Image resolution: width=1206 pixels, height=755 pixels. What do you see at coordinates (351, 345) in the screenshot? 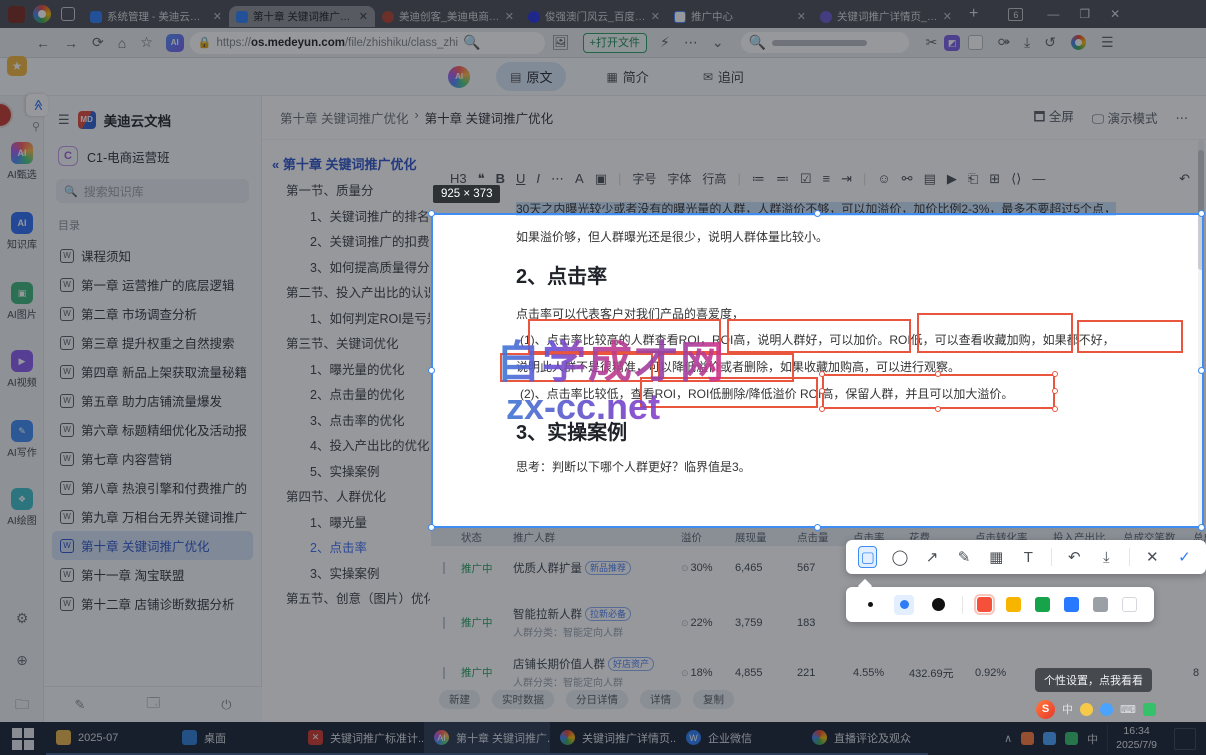
I see `toc-item: 第三节、关键词优化` at bounding box center [351, 345].